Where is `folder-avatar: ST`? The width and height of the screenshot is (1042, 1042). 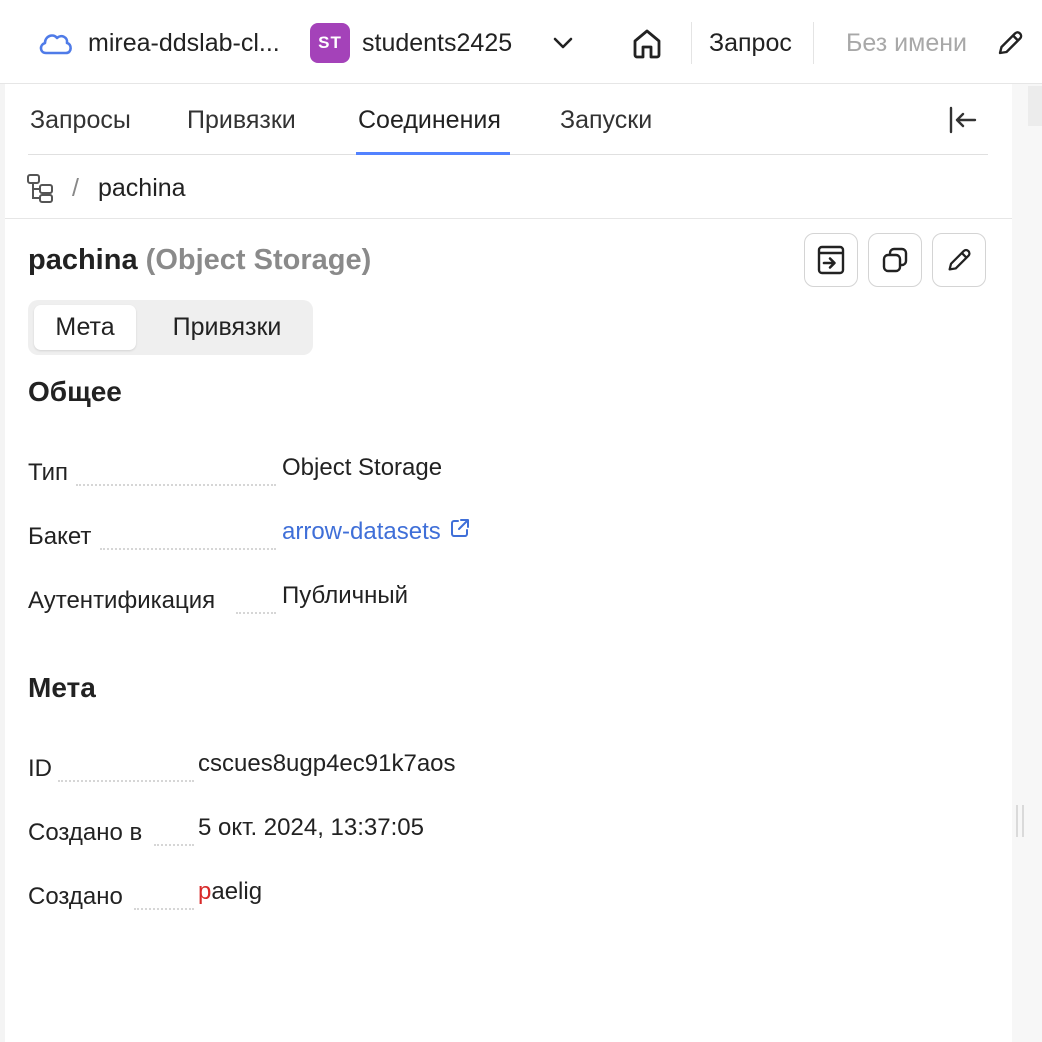 folder-avatar: ST is located at coordinates (330, 43).